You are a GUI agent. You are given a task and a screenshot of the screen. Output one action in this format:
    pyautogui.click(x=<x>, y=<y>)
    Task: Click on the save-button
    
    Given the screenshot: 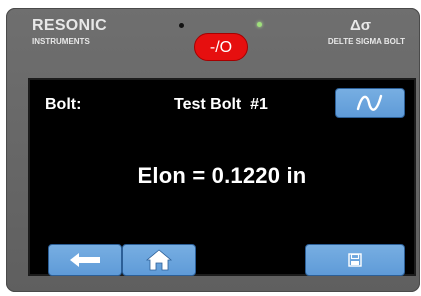 What is the action you would take?
    pyautogui.click(x=355, y=260)
    